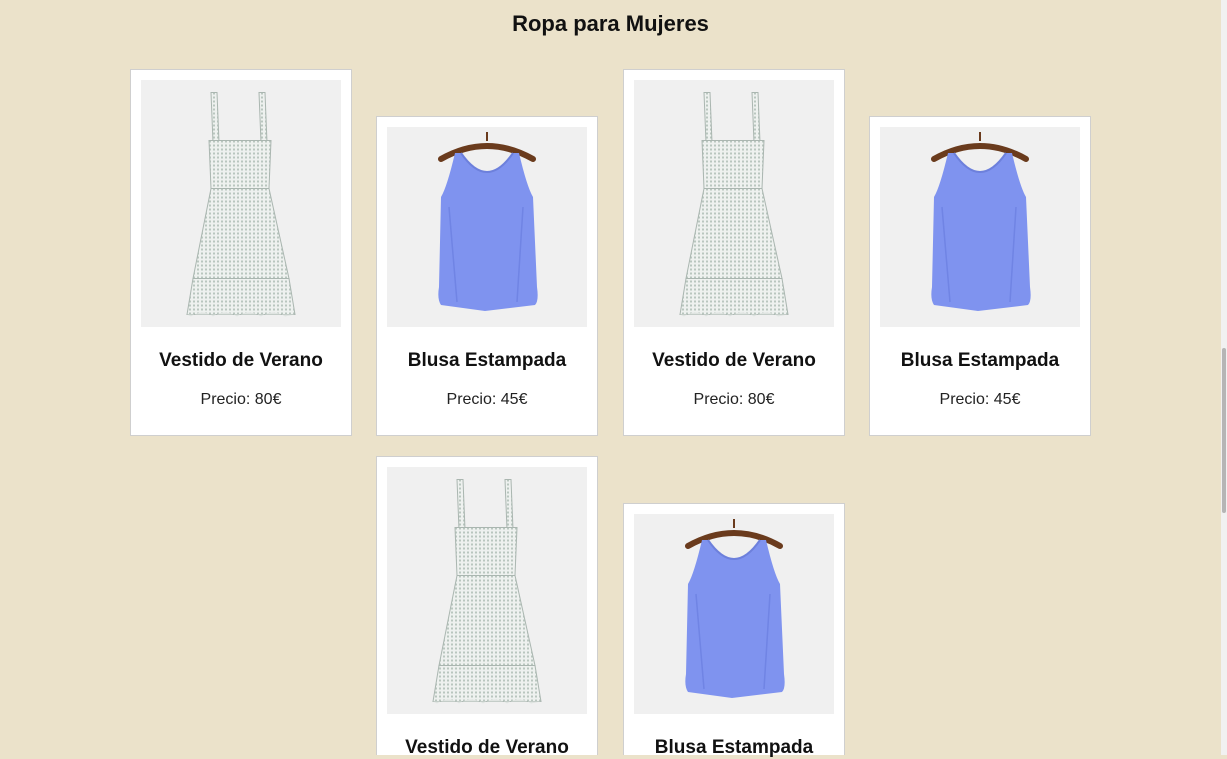  I want to click on product-card: Vestido de Verano, so click(487, 607).